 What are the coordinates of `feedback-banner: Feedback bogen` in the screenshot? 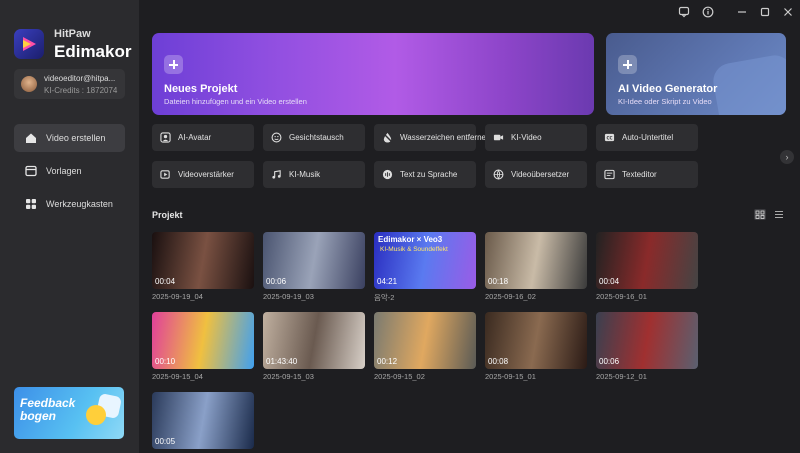 It's located at (69, 413).